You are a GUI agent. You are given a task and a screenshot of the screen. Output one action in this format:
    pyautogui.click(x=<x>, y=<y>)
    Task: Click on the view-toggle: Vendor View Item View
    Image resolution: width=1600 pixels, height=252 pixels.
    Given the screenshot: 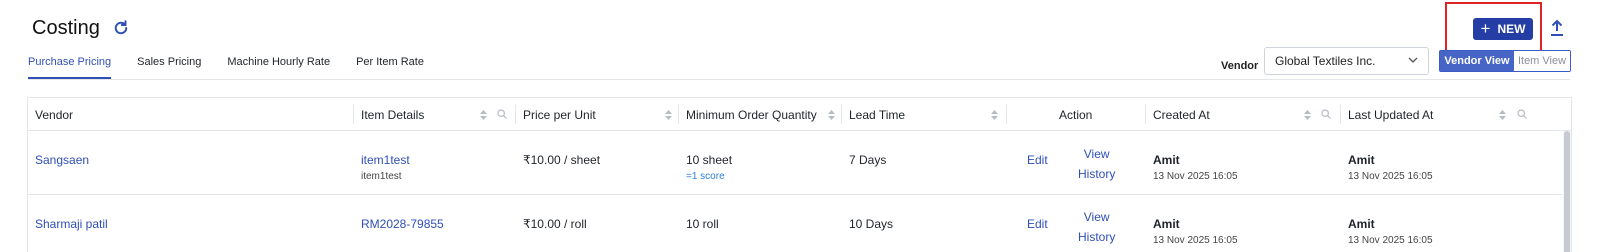 What is the action you would take?
    pyautogui.click(x=1505, y=61)
    